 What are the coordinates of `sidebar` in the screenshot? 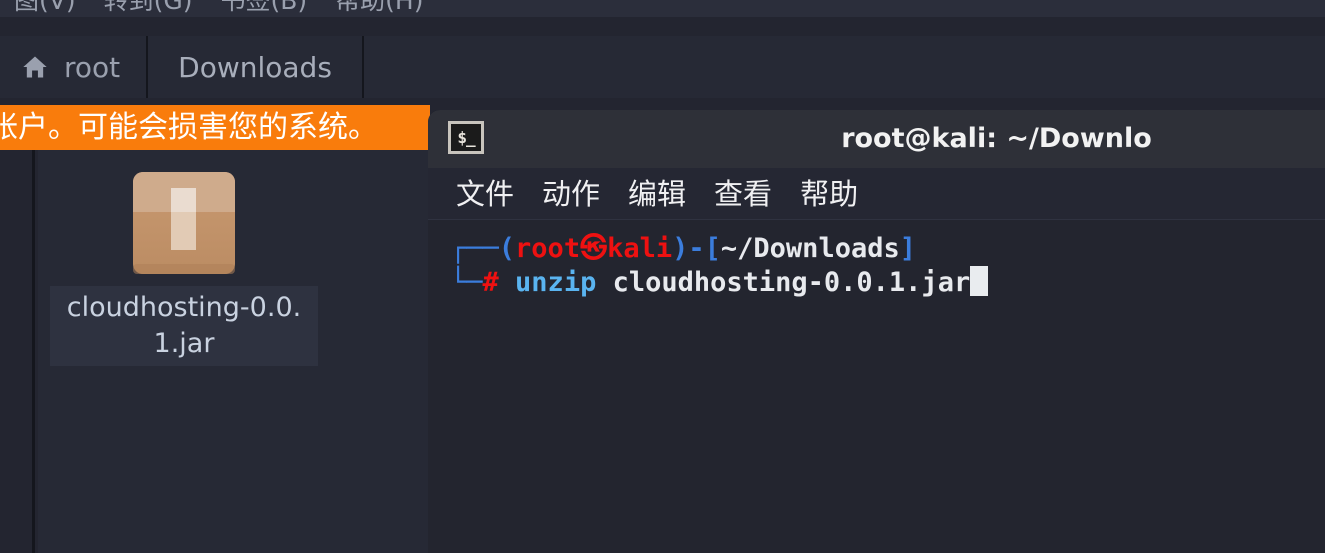 It's located at (17, 351).